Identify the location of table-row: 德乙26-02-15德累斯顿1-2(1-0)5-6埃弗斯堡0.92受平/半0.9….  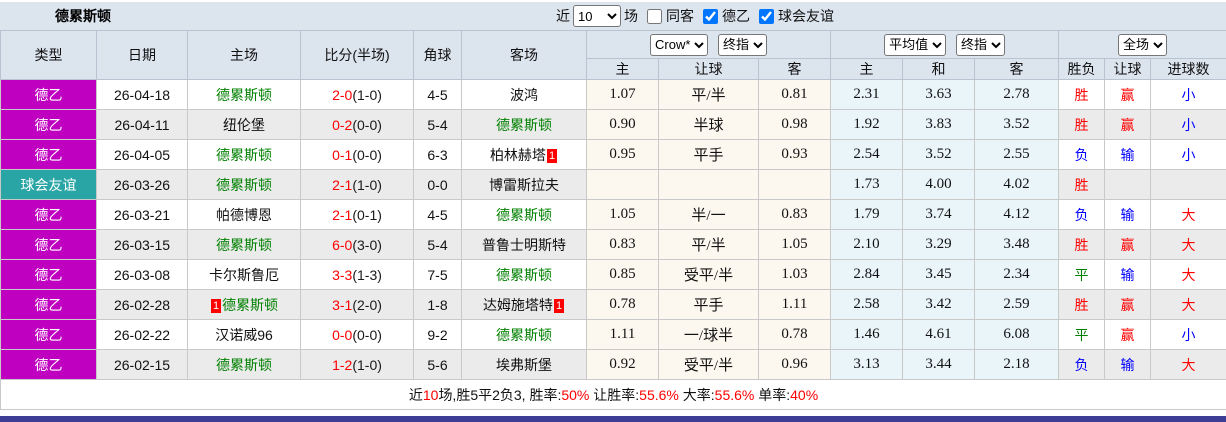
(613, 365).